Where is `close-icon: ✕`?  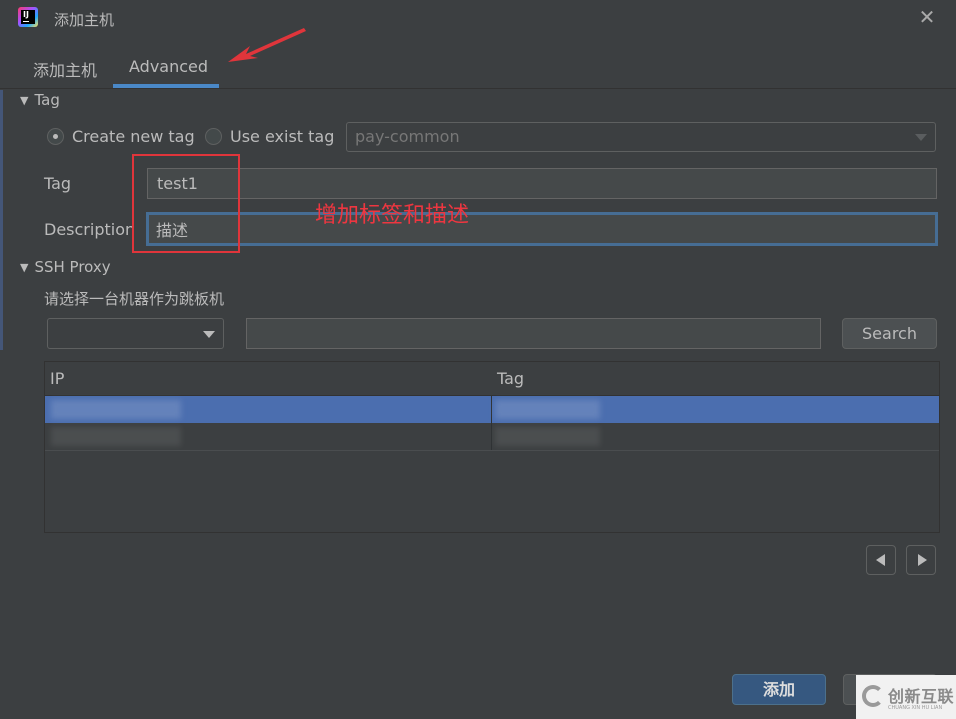 close-icon: ✕ is located at coordinates (927, 17).